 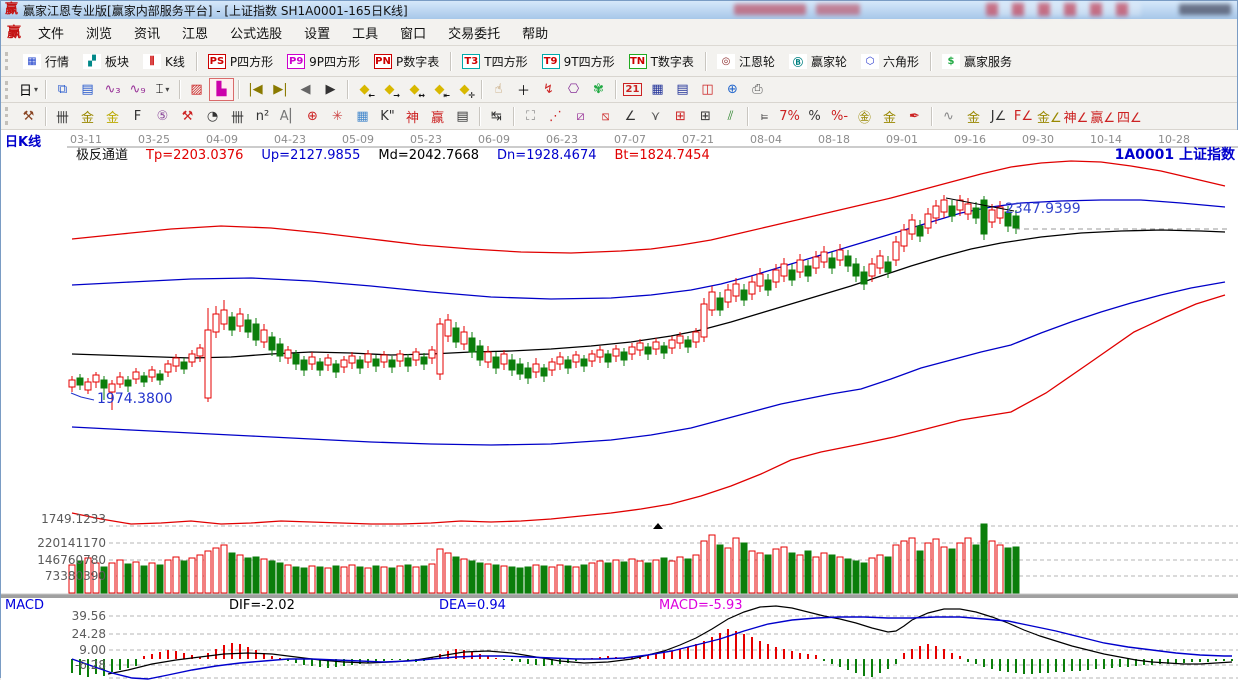 What do you see at coordinates (605, 116) in the screenshot?
I see `toolbar3-button-25: ⧅` at bounding box center [605, 116].